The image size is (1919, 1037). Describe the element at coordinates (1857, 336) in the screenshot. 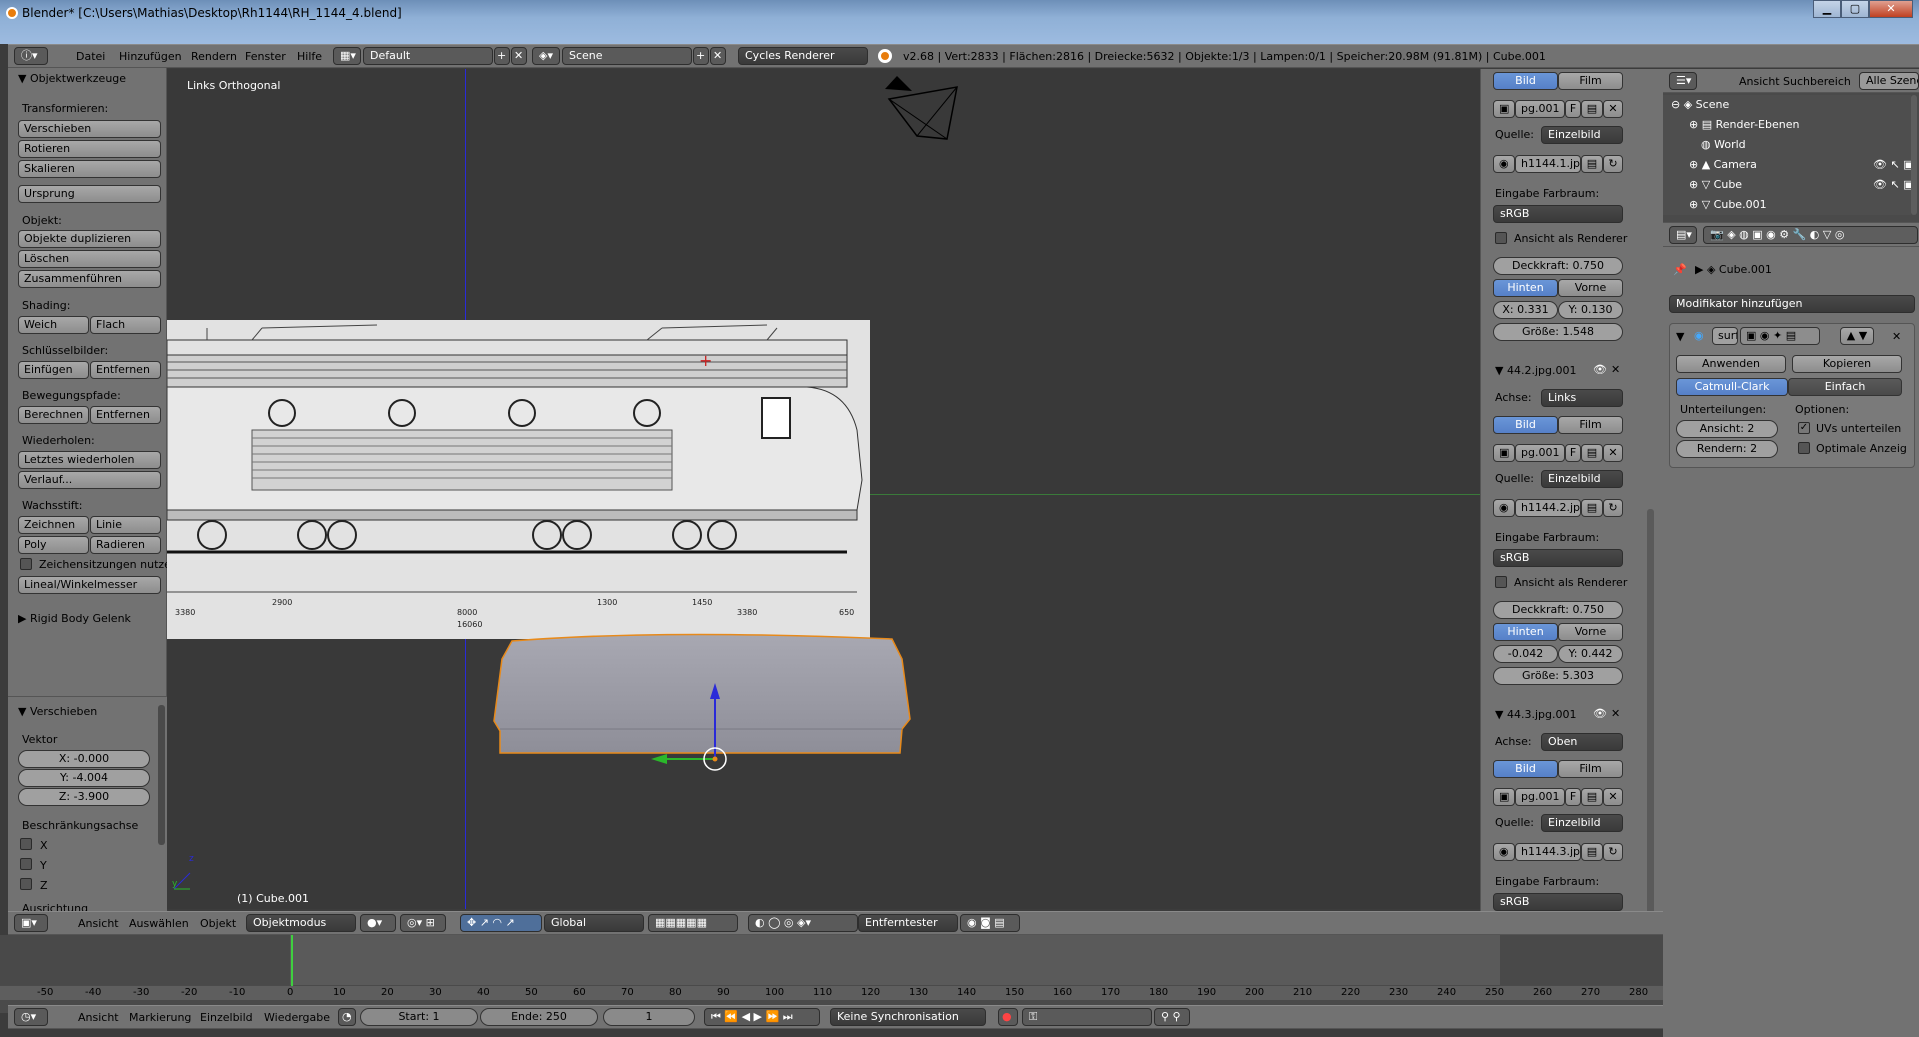

I see `modifier-move-buttons: ▲ ▼` at that location.